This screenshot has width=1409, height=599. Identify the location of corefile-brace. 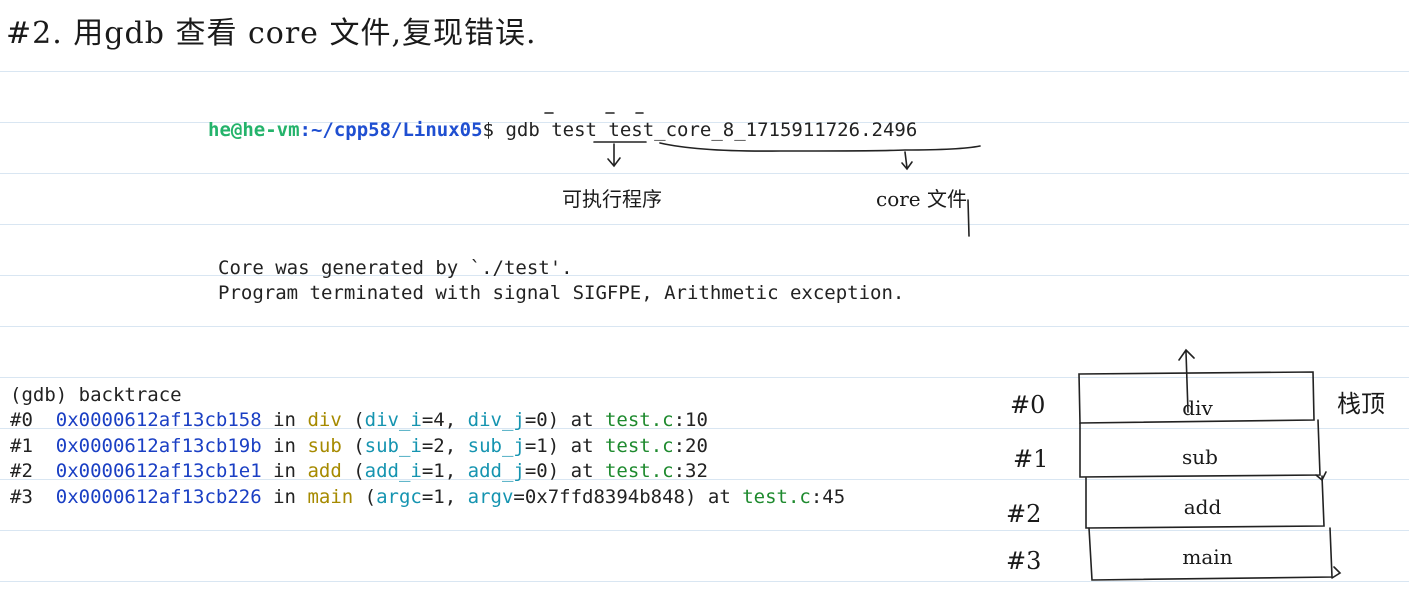
(820, 147).